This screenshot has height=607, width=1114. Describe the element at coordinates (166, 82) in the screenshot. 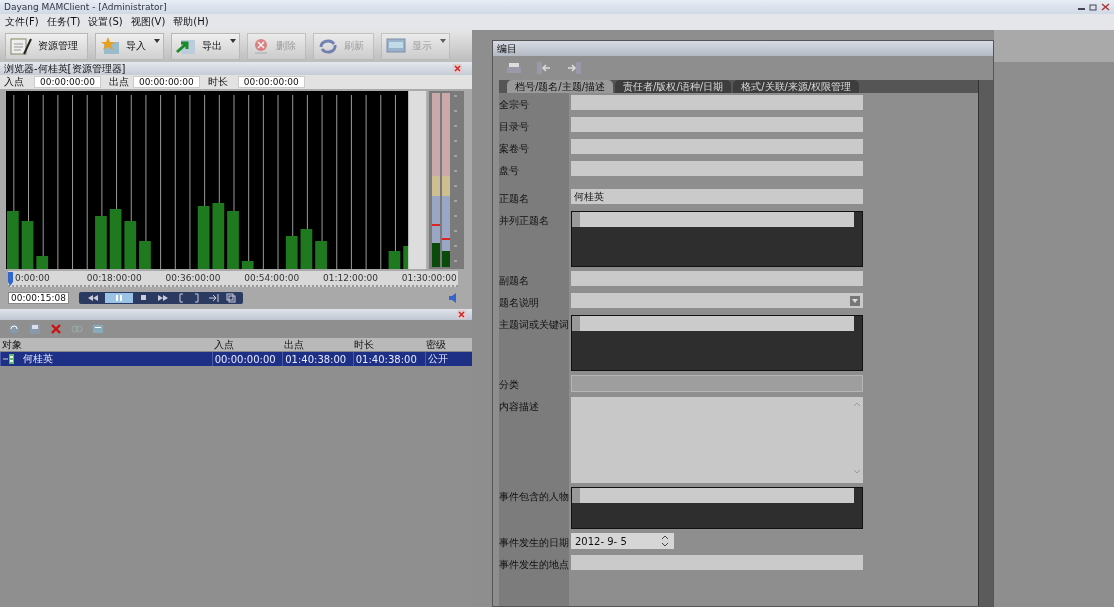

I see `out-point-field: 00:00:00:00` at that location.